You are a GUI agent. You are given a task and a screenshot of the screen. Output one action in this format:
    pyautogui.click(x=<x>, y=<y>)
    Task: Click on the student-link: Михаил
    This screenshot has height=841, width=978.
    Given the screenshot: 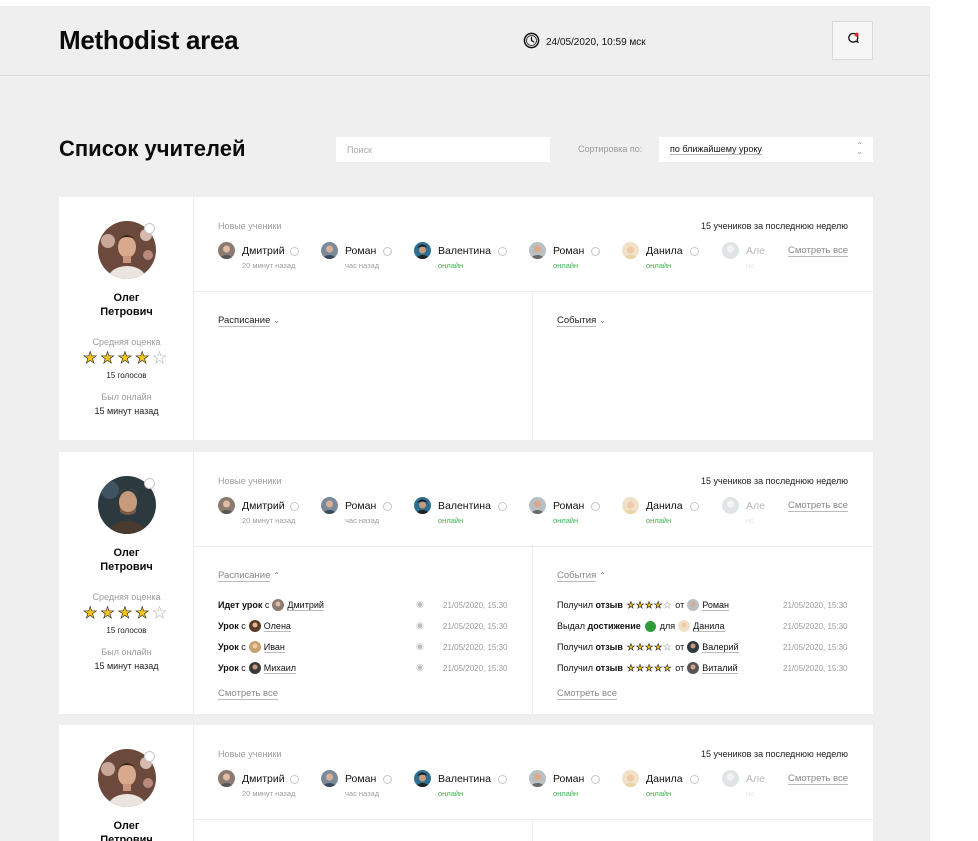 What is the action you would take?
    pyautogui.click(x=279, y=668)
    